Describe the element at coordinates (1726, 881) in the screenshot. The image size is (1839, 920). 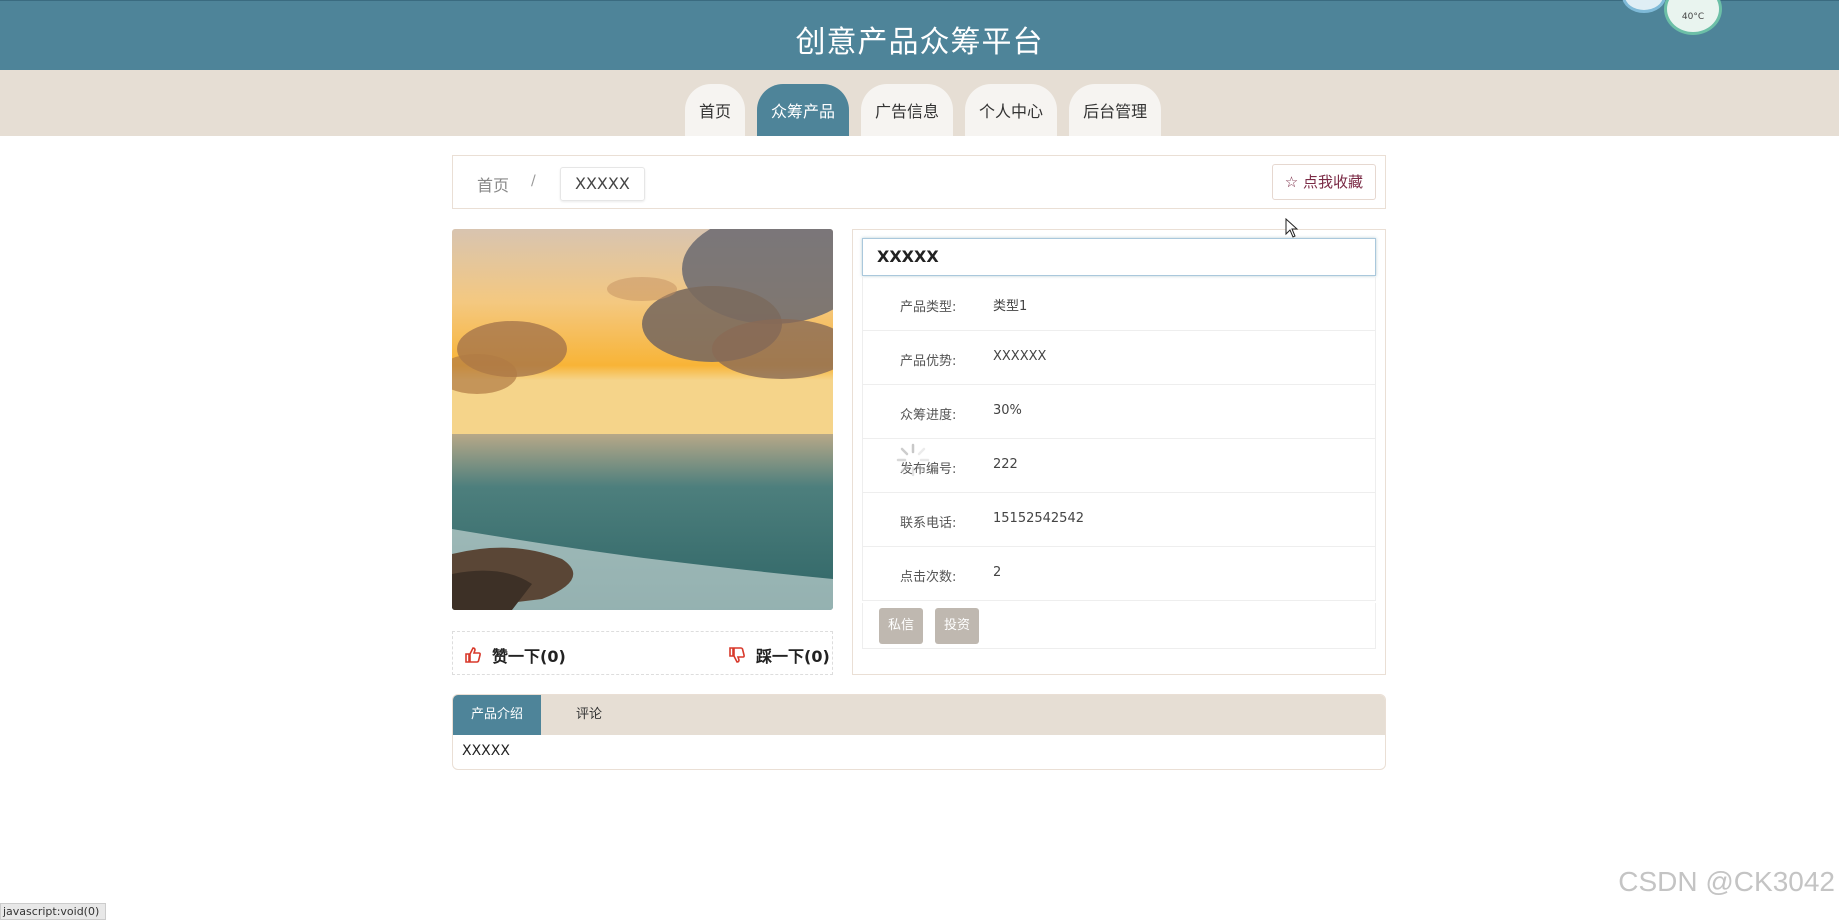
I see `watermark: CSDN @CK3042` at that location.